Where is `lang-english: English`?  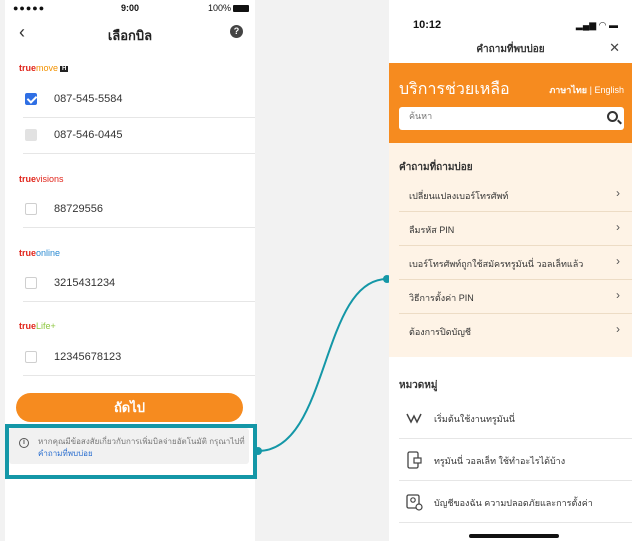 lang-english: English is located at coordinates (609, 90).